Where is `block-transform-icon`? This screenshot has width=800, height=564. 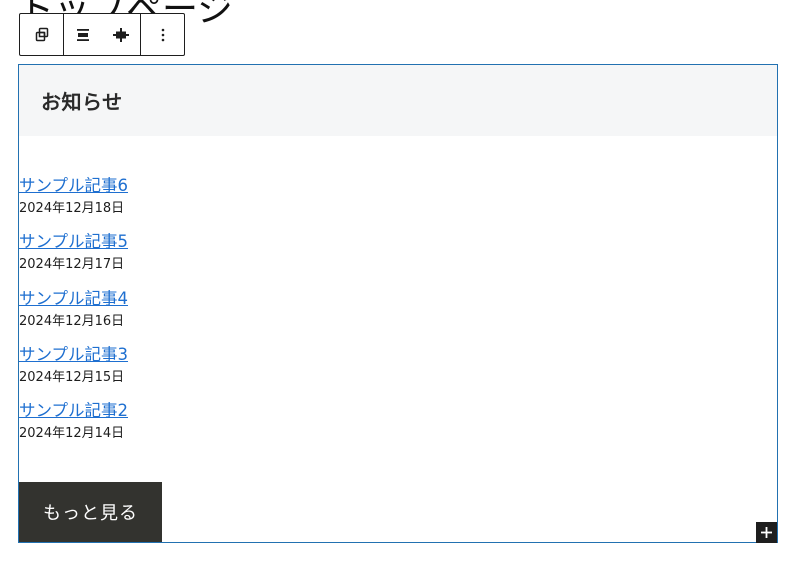 block-transform-icon is located at coordinates (42, 35).